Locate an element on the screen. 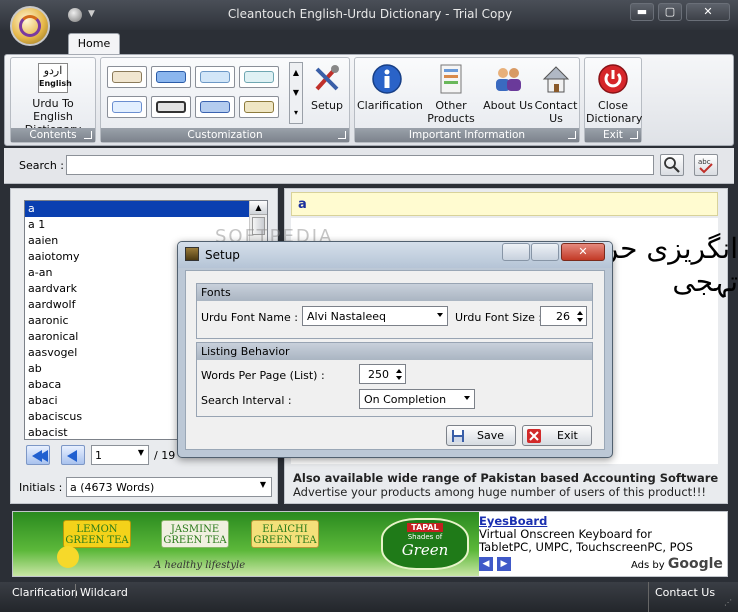 This screenshot has width=738, height=612. tools-icon is located at coordinates (327, 79).